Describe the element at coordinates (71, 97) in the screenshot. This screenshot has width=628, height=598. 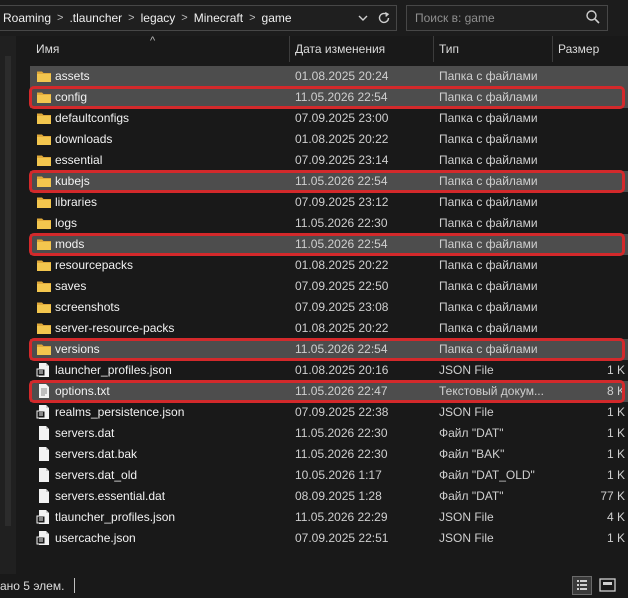
I see `file-name: config` at that location.